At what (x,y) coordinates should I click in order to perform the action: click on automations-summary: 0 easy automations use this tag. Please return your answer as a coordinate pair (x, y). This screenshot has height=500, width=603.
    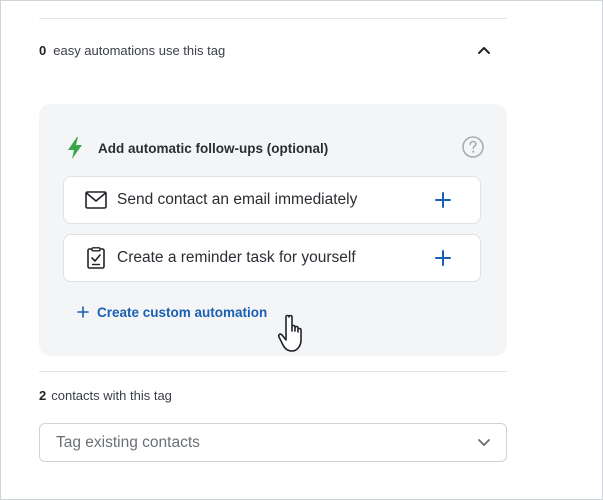
    Looking at the image, I should click on (266, 50).